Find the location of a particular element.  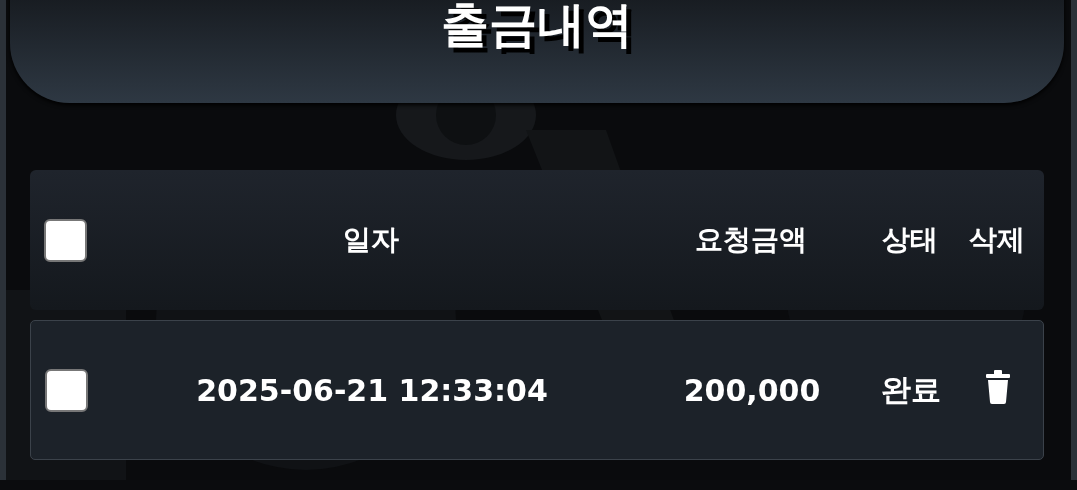

column-header: 삭제 is located at coordinates (997, 240).